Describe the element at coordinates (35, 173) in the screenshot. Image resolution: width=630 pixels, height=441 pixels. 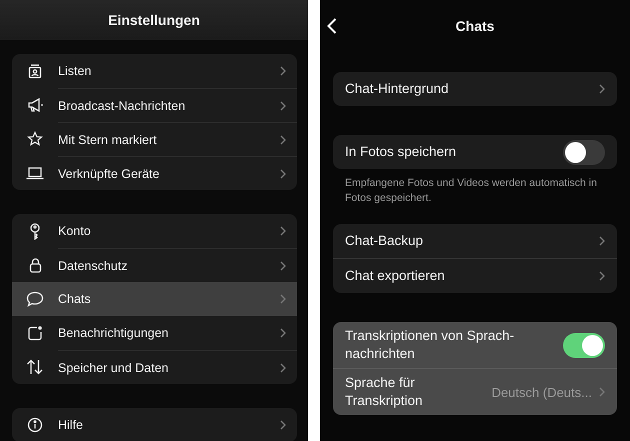
I see `laptop-icon` at that location.